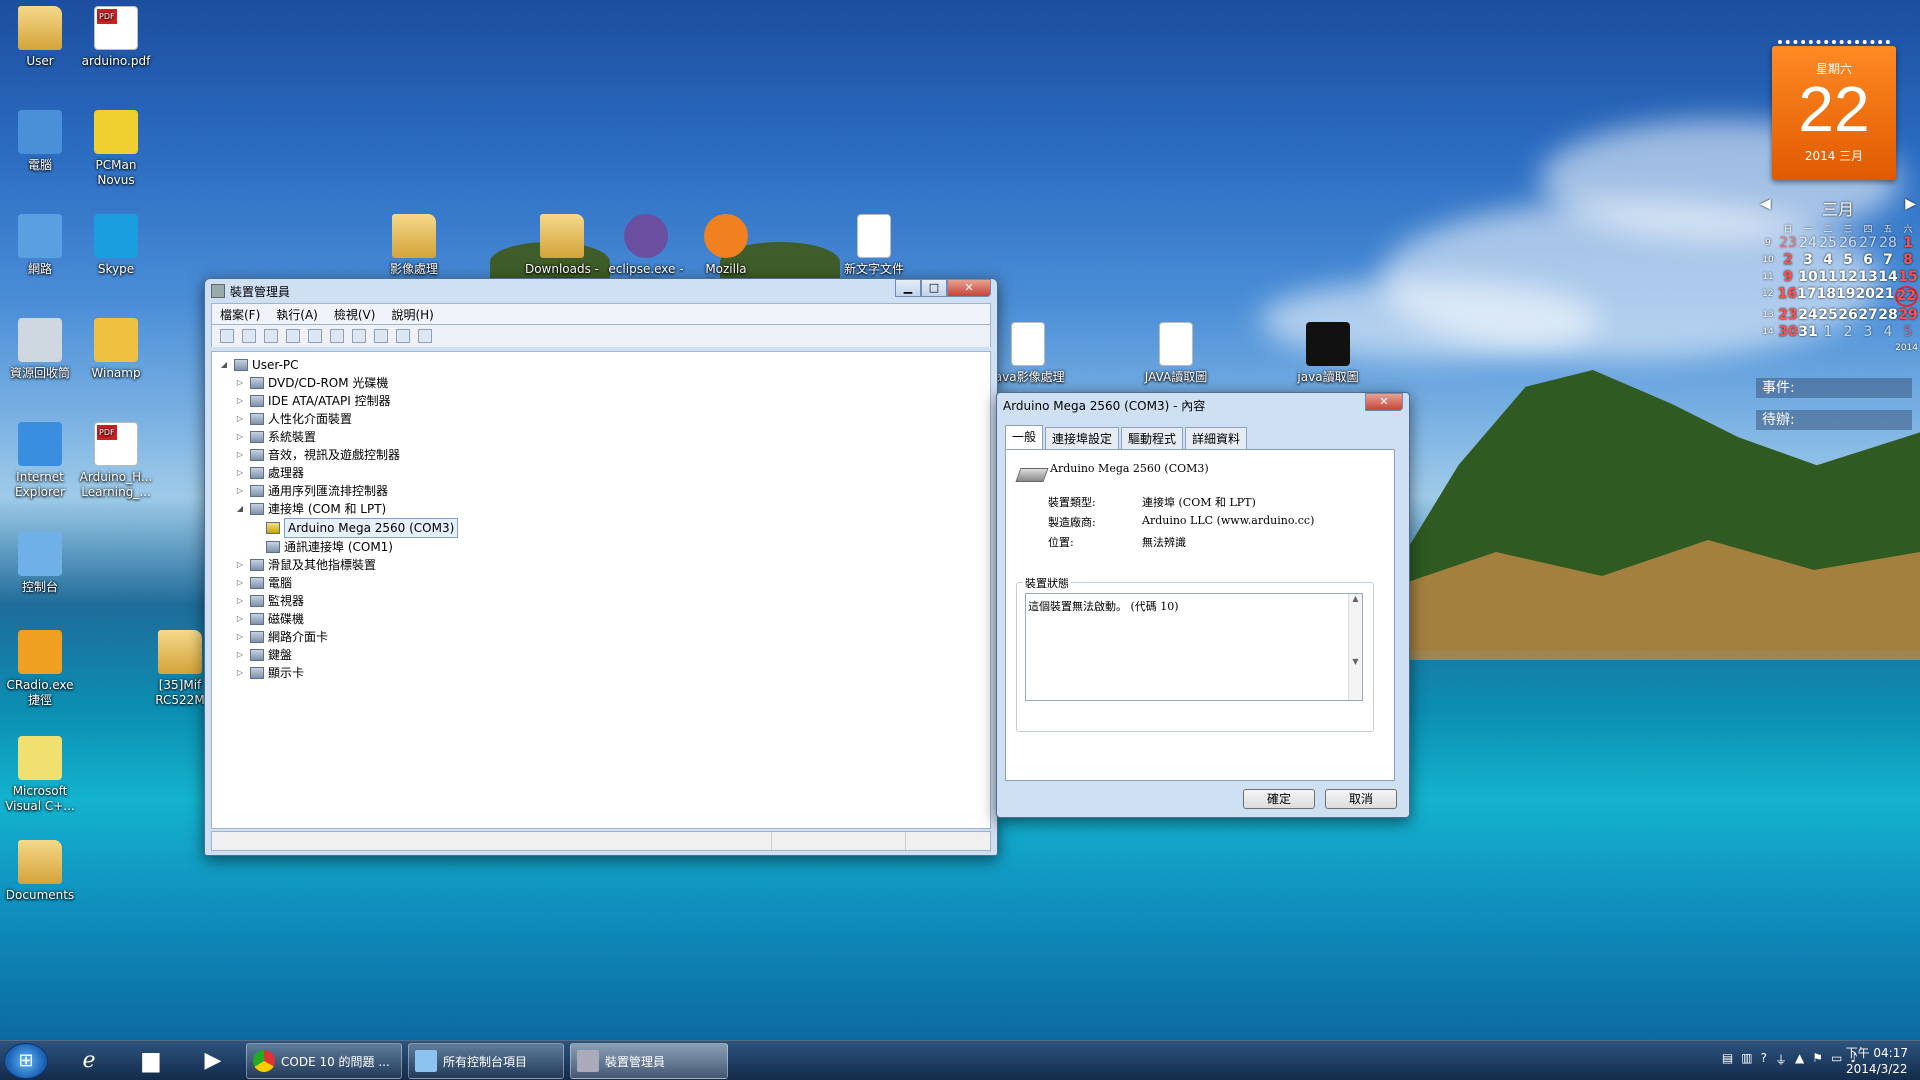 The image size is (1920, 1080). Describe the element at coordinates (1788, 277) in the screenshot. I see `calendar-day: 9` at that location.